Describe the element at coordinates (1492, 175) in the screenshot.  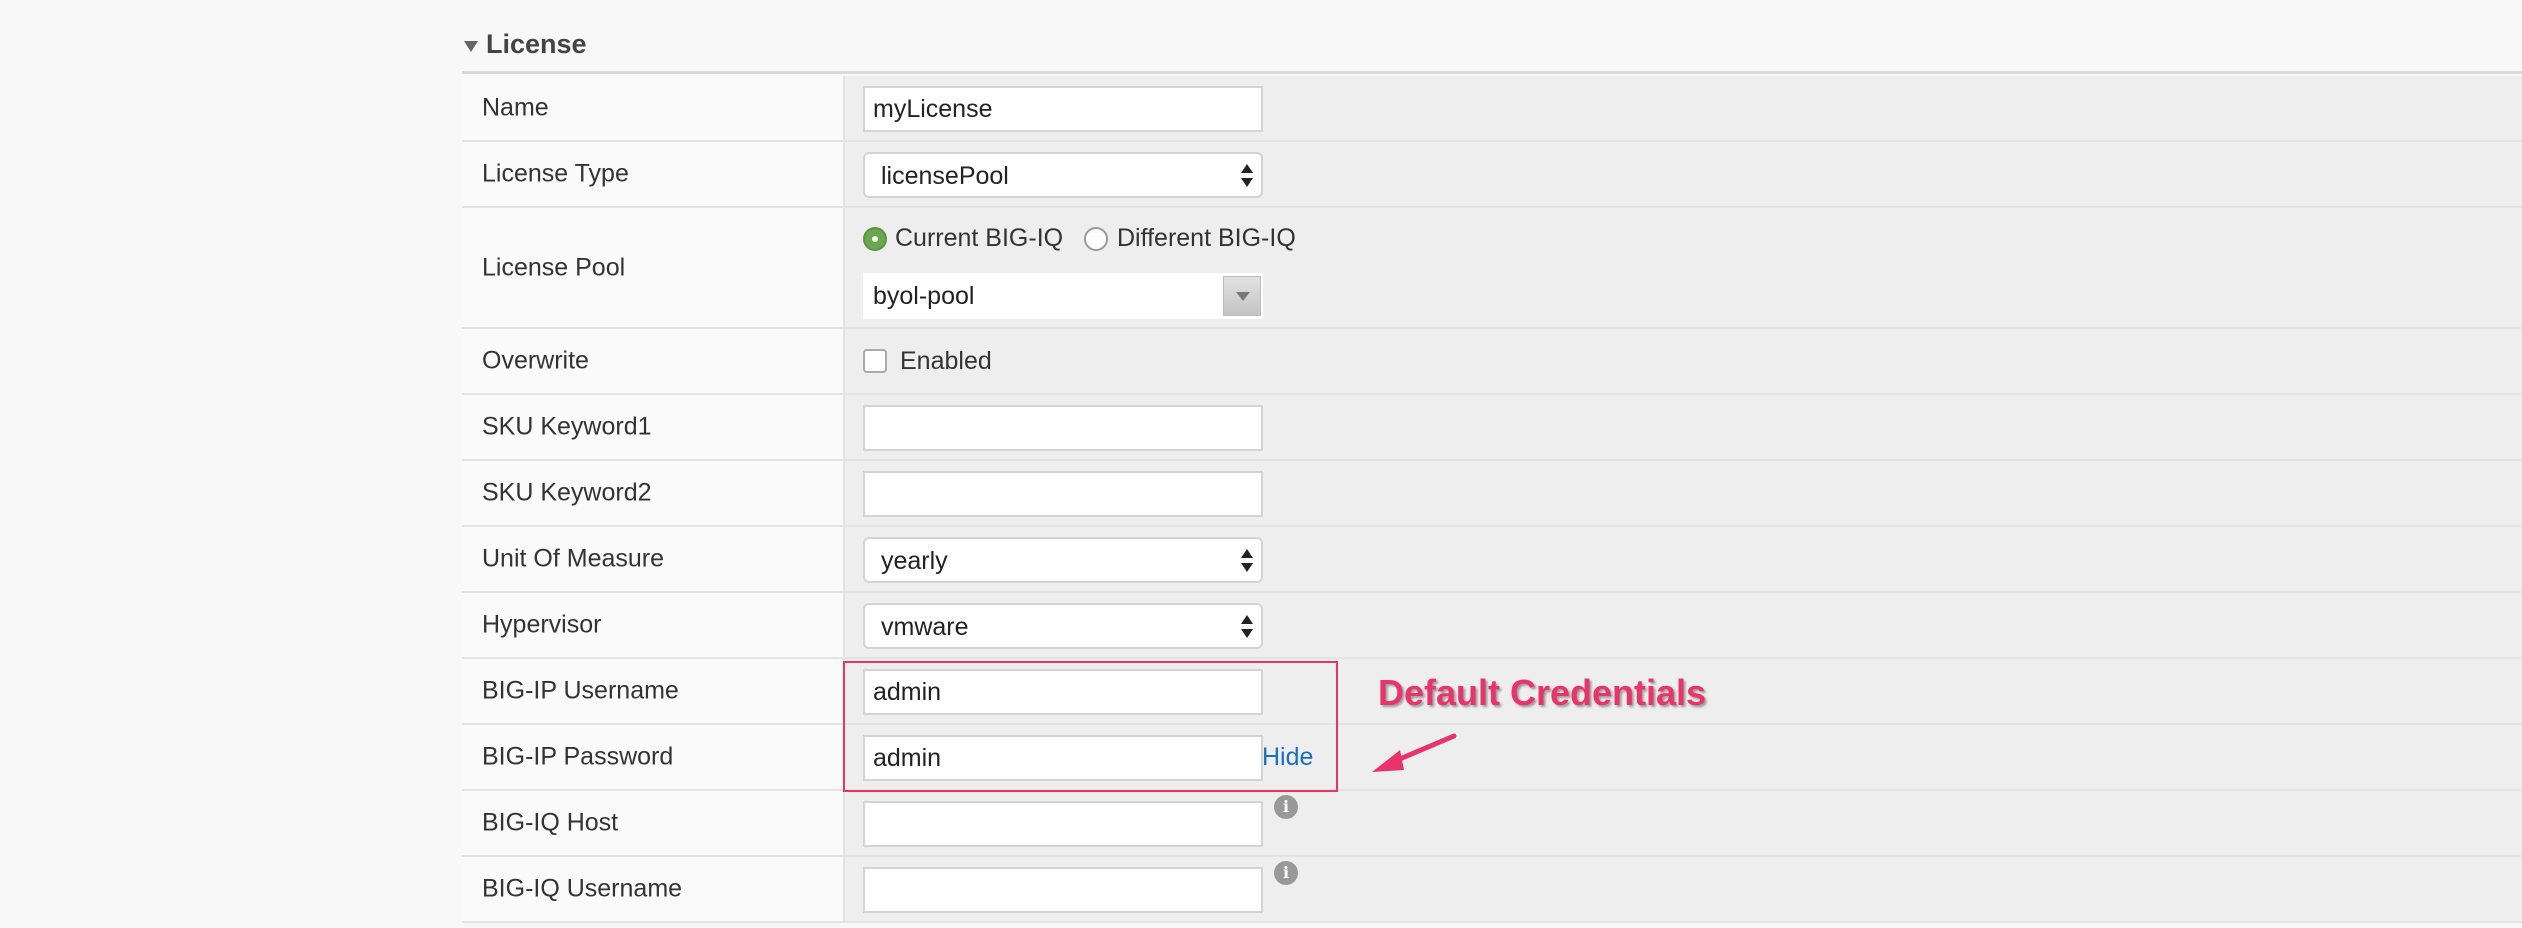
I see `form-row-license-type: License Type licensePool` at that location.